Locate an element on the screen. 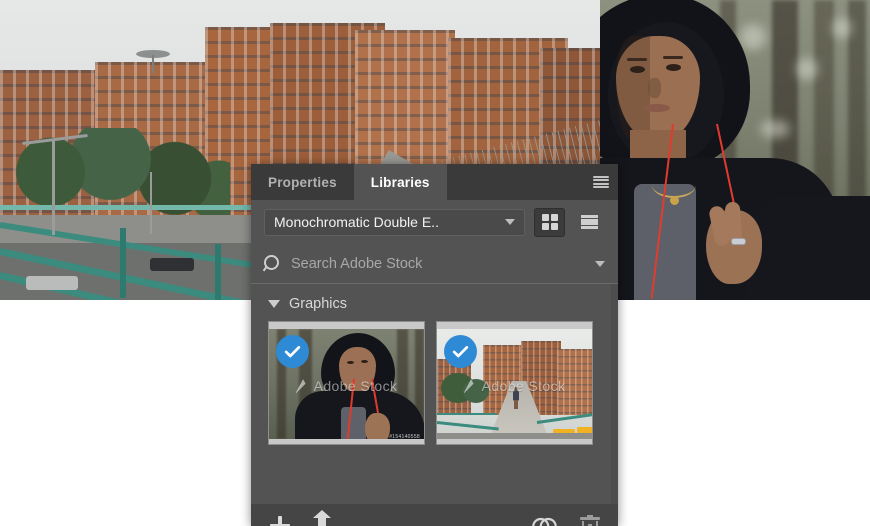 This screenshot has width=870, height=526. list-view-icon is located at coordinates (589, 222).